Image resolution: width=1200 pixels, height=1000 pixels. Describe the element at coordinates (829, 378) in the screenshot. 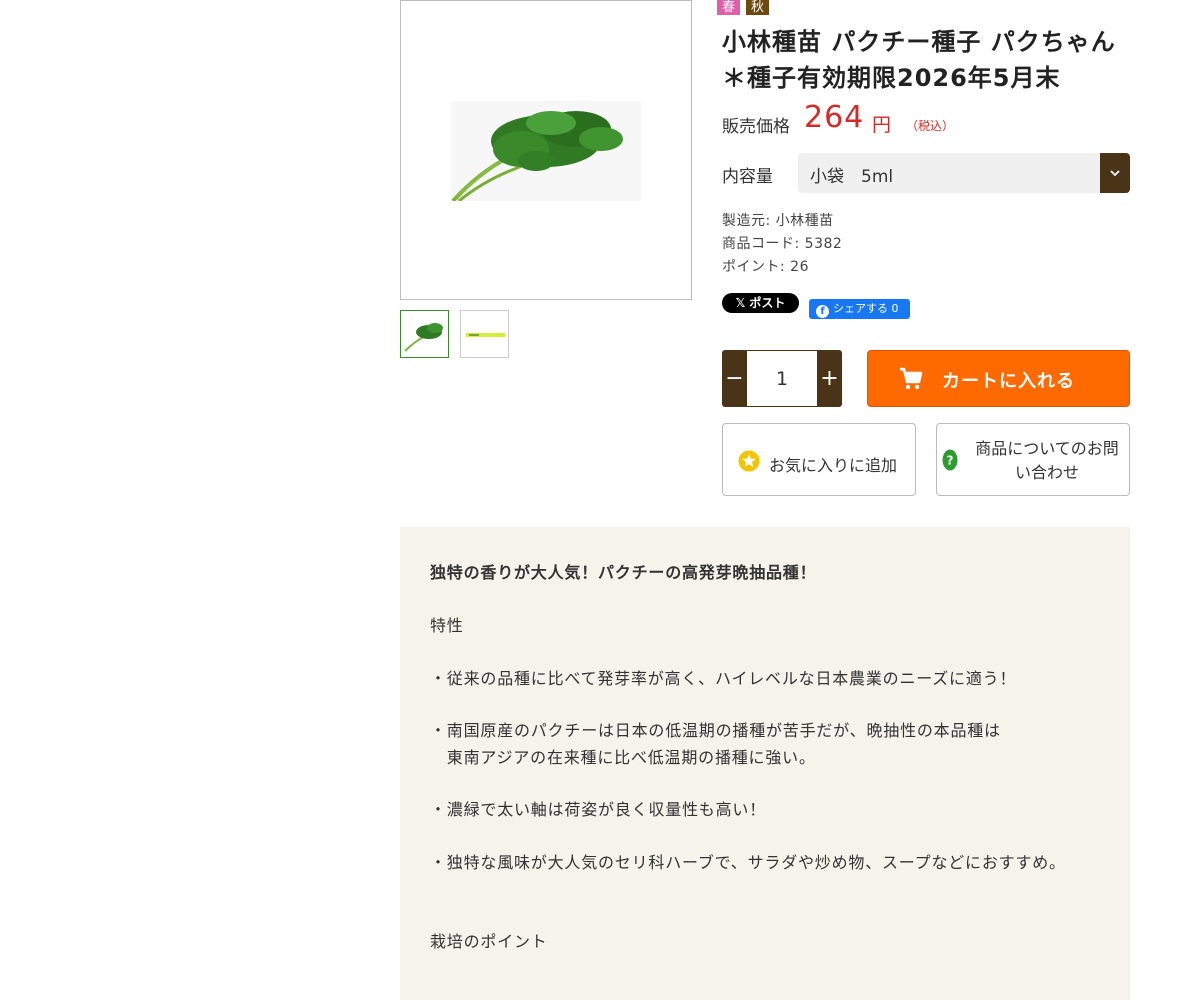

I see `quantity-increase-button: +` at that location.